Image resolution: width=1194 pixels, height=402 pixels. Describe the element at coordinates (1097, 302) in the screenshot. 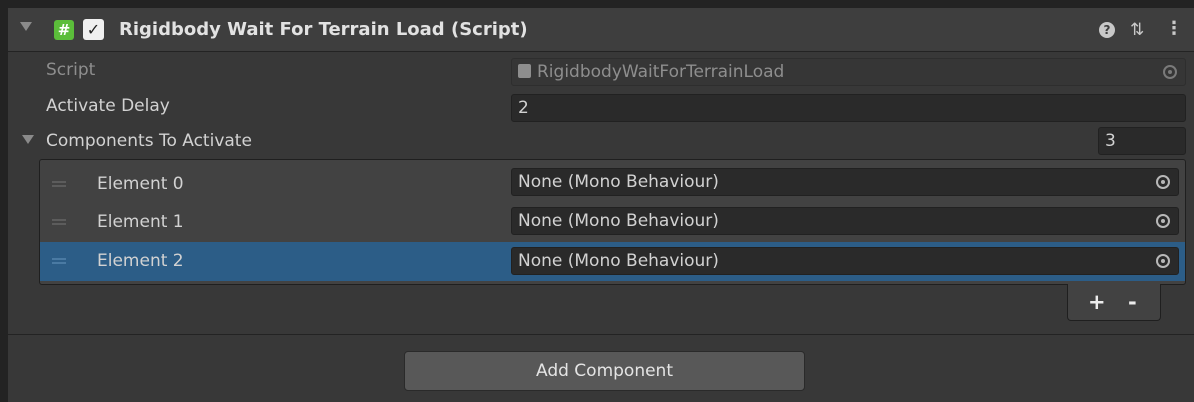

I see `add-element-button: +` at that location.